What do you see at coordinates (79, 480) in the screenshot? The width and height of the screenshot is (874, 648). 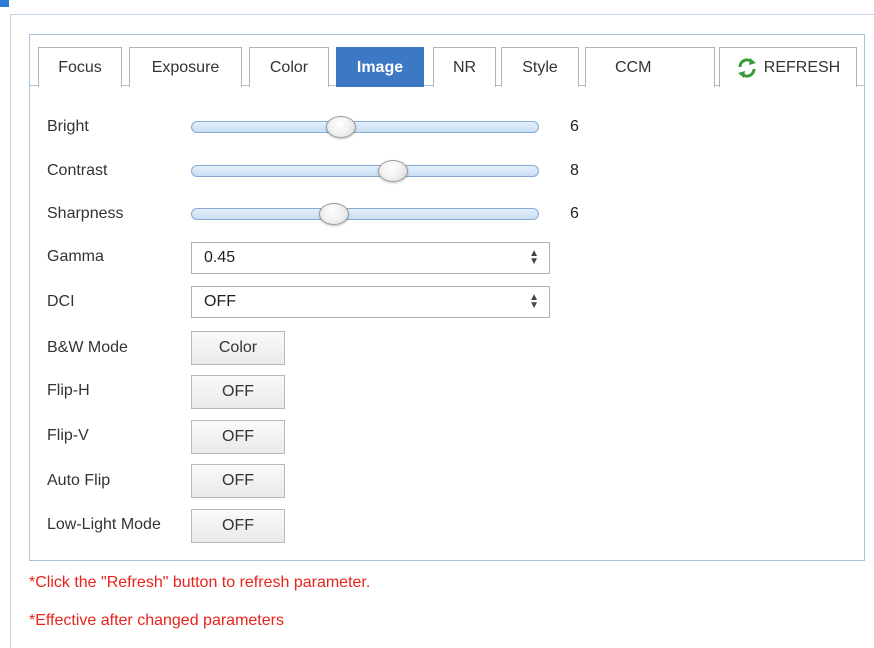 I see `auto-flip-label: Auto Flip` at bounding box center [79, 480].